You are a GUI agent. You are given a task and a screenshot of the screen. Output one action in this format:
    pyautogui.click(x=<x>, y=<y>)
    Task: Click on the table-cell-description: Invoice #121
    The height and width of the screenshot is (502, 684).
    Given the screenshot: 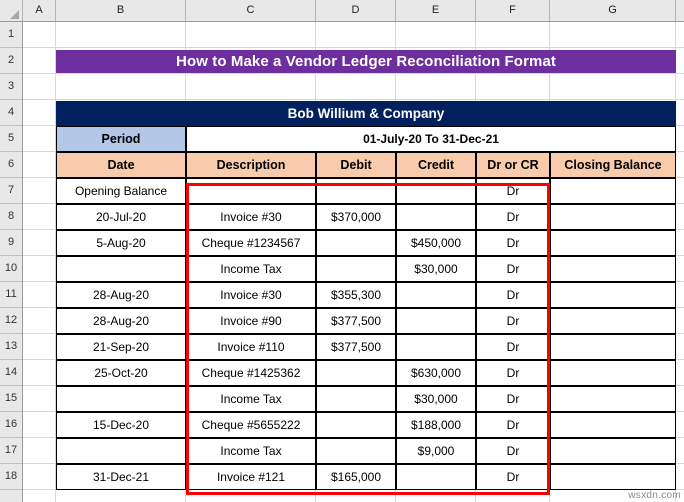 What is the action you would take?
    pyautogui.click(x=251, y=477)
    